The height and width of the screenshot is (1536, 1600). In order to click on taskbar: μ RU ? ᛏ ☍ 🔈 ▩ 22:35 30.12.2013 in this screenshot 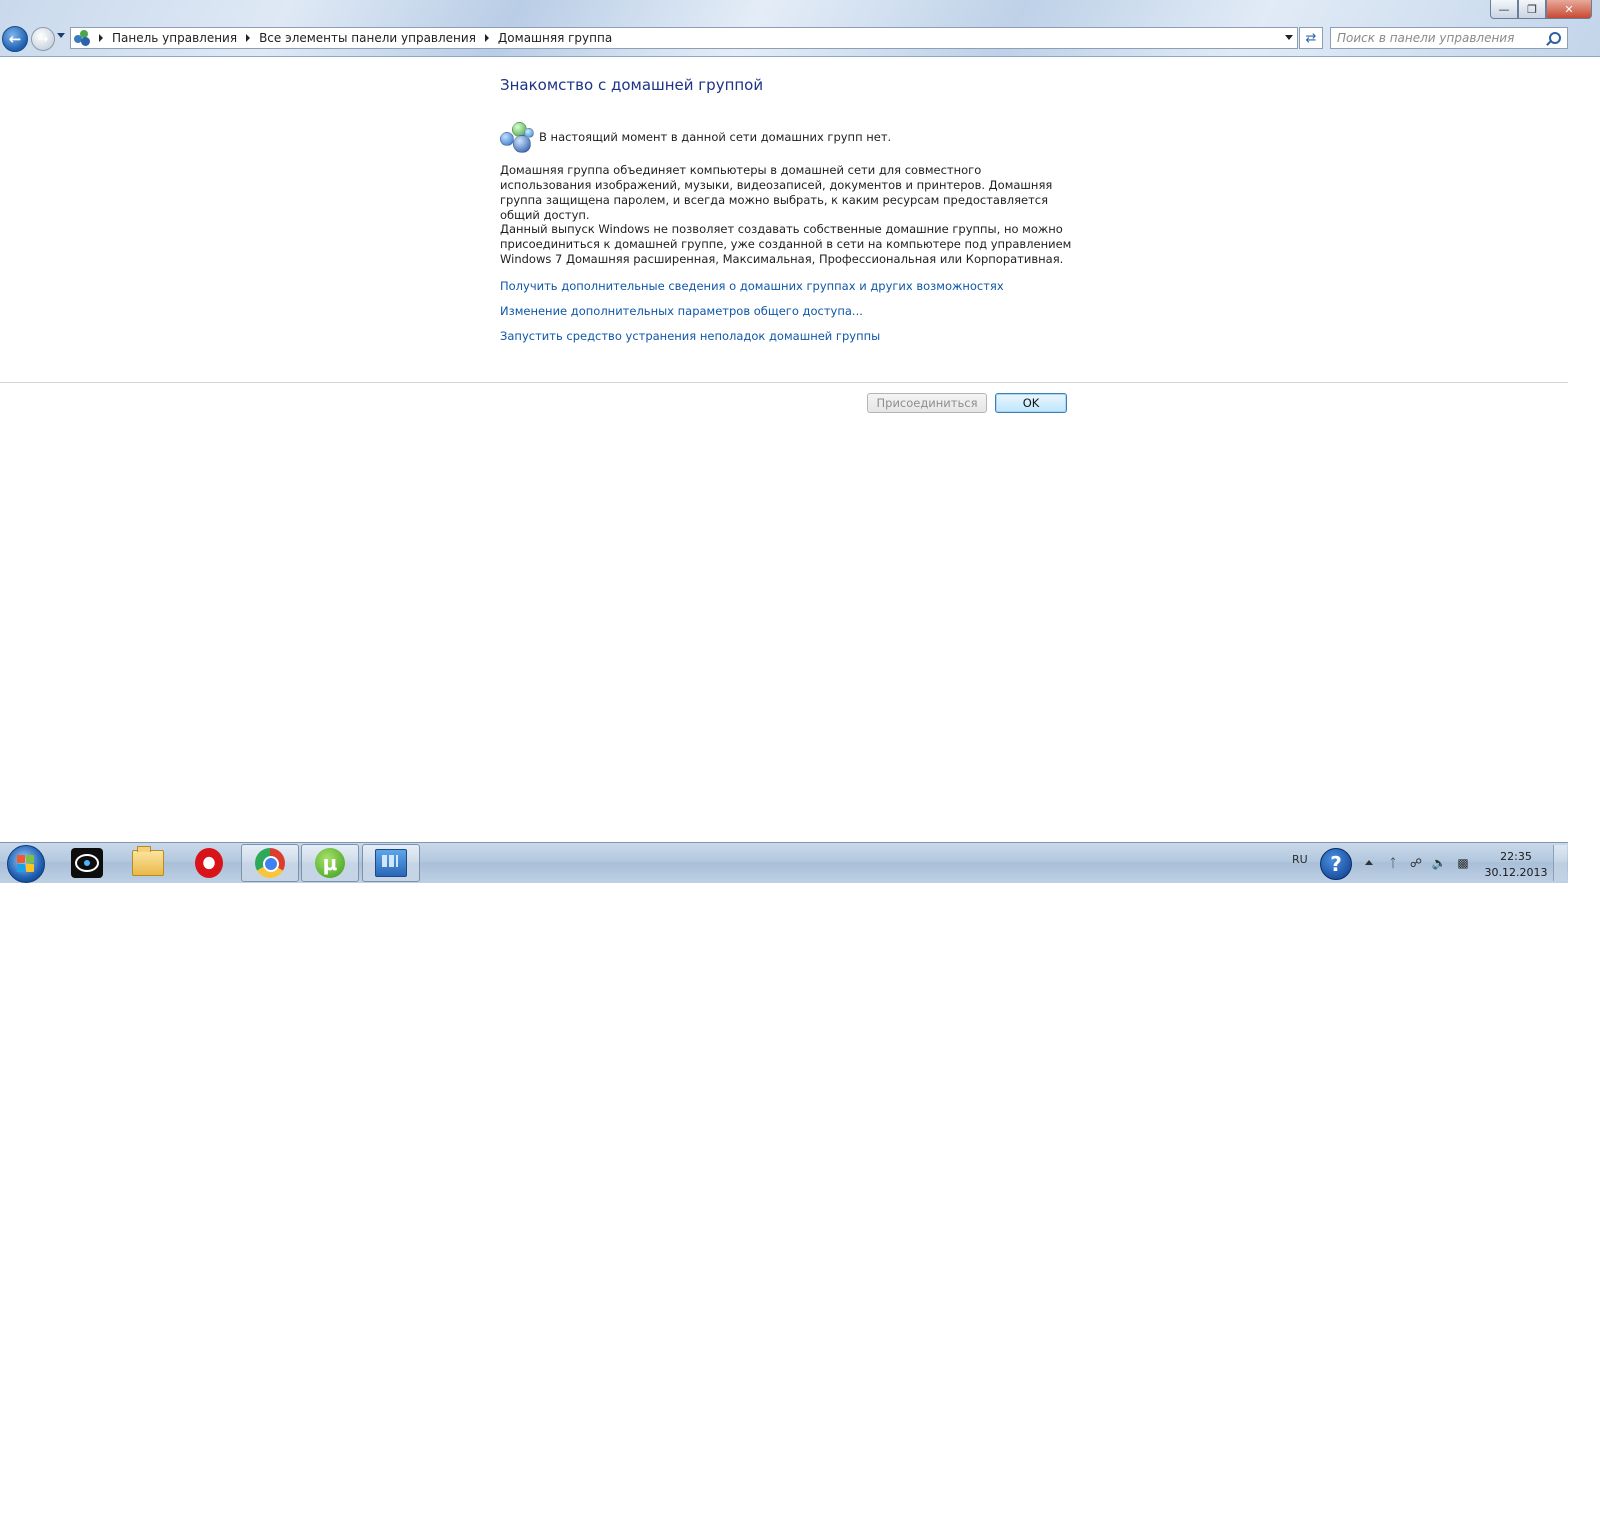, I will do `click(784, 862)`.